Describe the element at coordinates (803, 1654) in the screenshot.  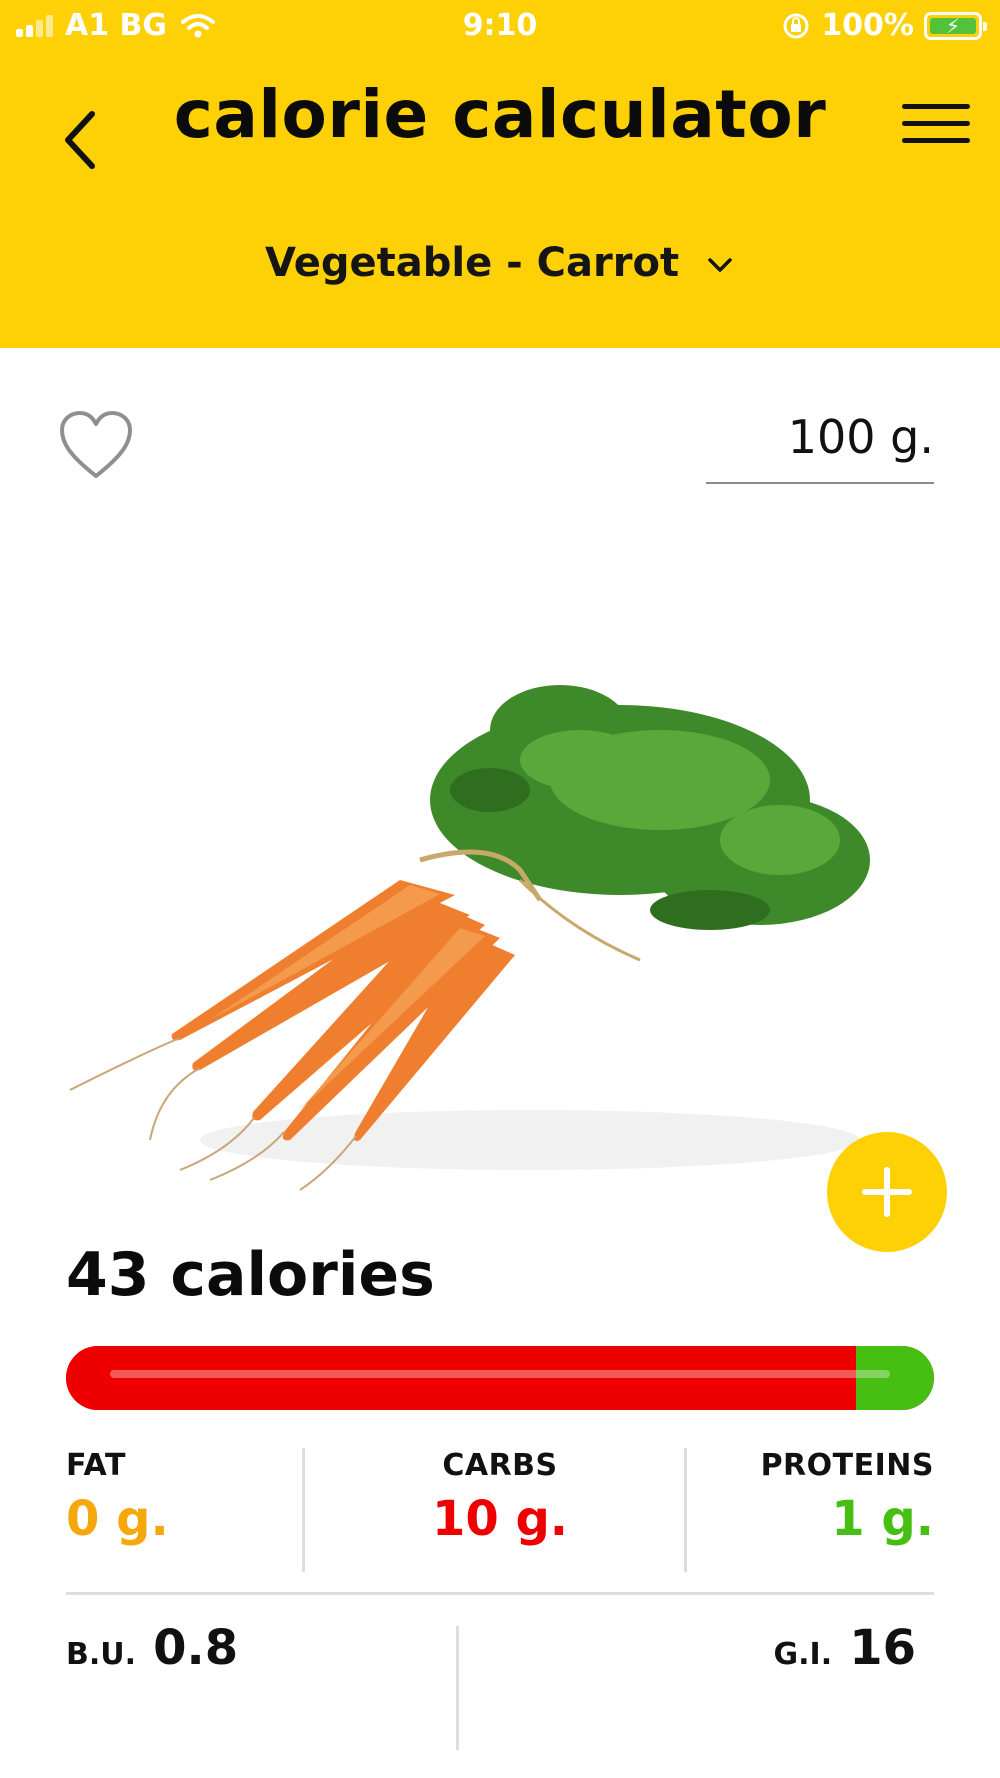
I see `gi-label: G.I.` at that location.